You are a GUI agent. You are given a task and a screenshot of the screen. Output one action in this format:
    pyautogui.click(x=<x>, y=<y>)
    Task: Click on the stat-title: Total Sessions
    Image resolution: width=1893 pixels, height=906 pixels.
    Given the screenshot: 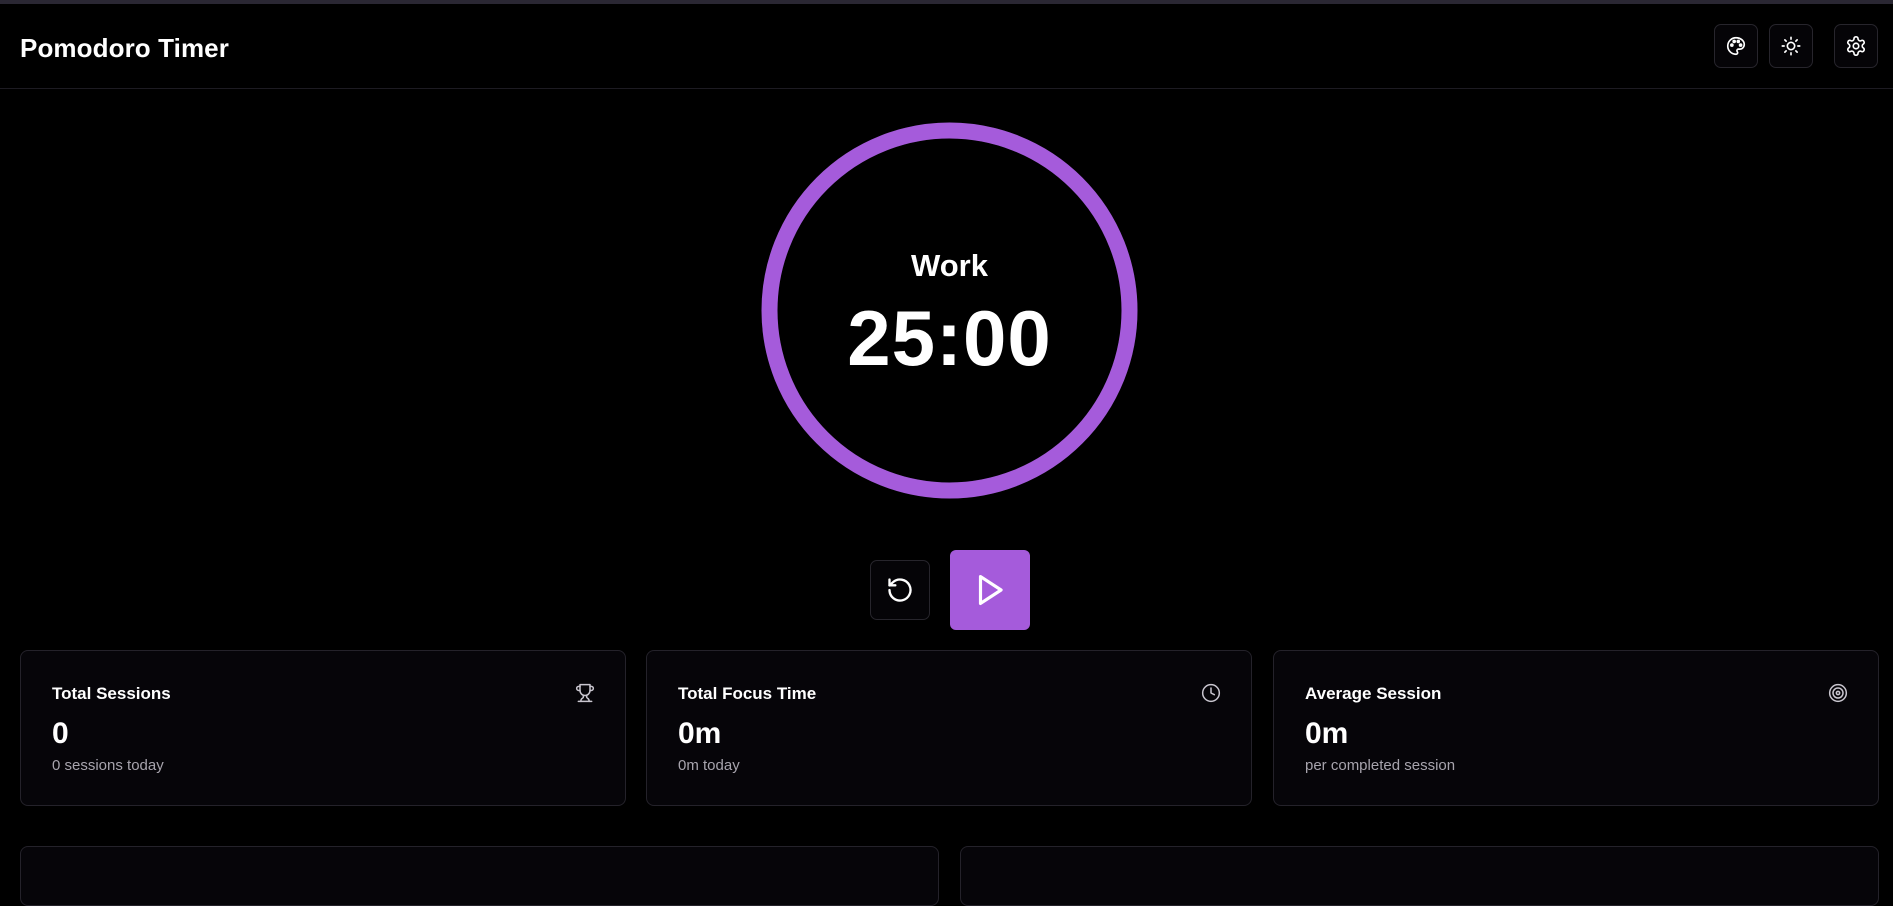 What is the action you would take?
    pyautogui.click(x=111, y=693)
    